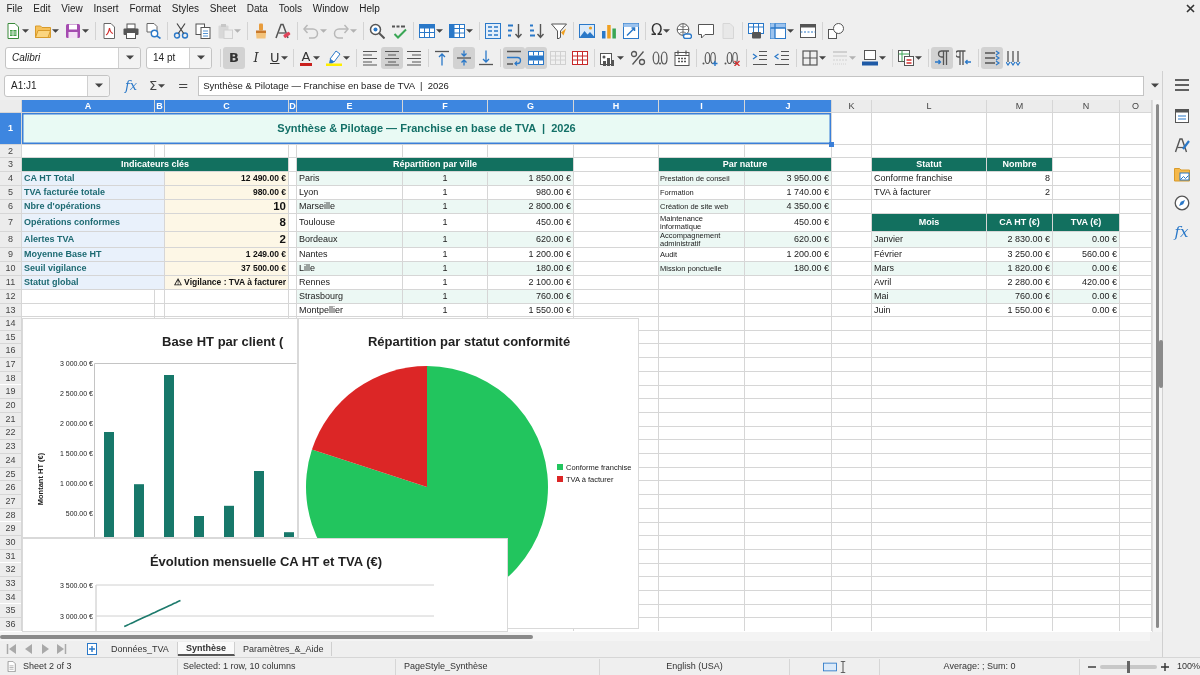 This screenshot has height=675, width=1200. I want to click on column-header: M, so click(1019, 106).